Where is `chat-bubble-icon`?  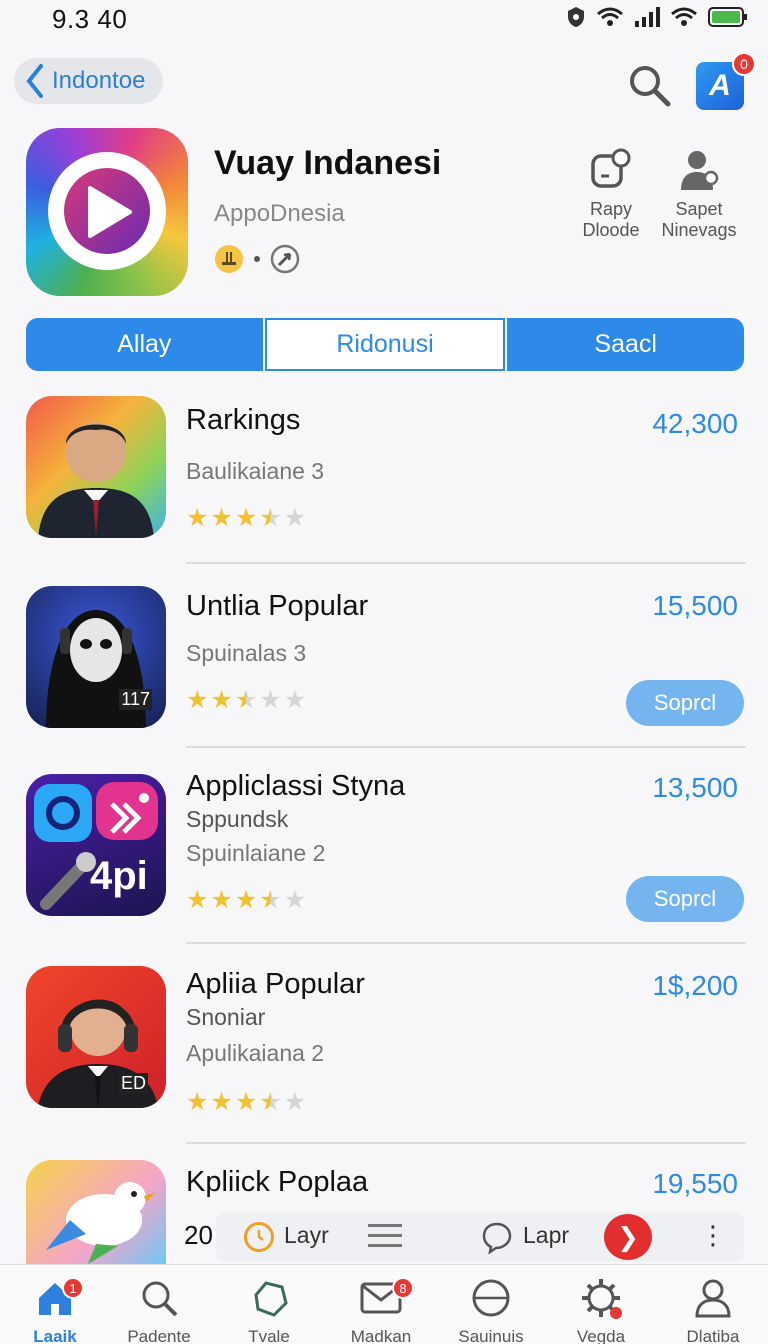
chat-bubble-icon is located at coordinates (497, 1240).